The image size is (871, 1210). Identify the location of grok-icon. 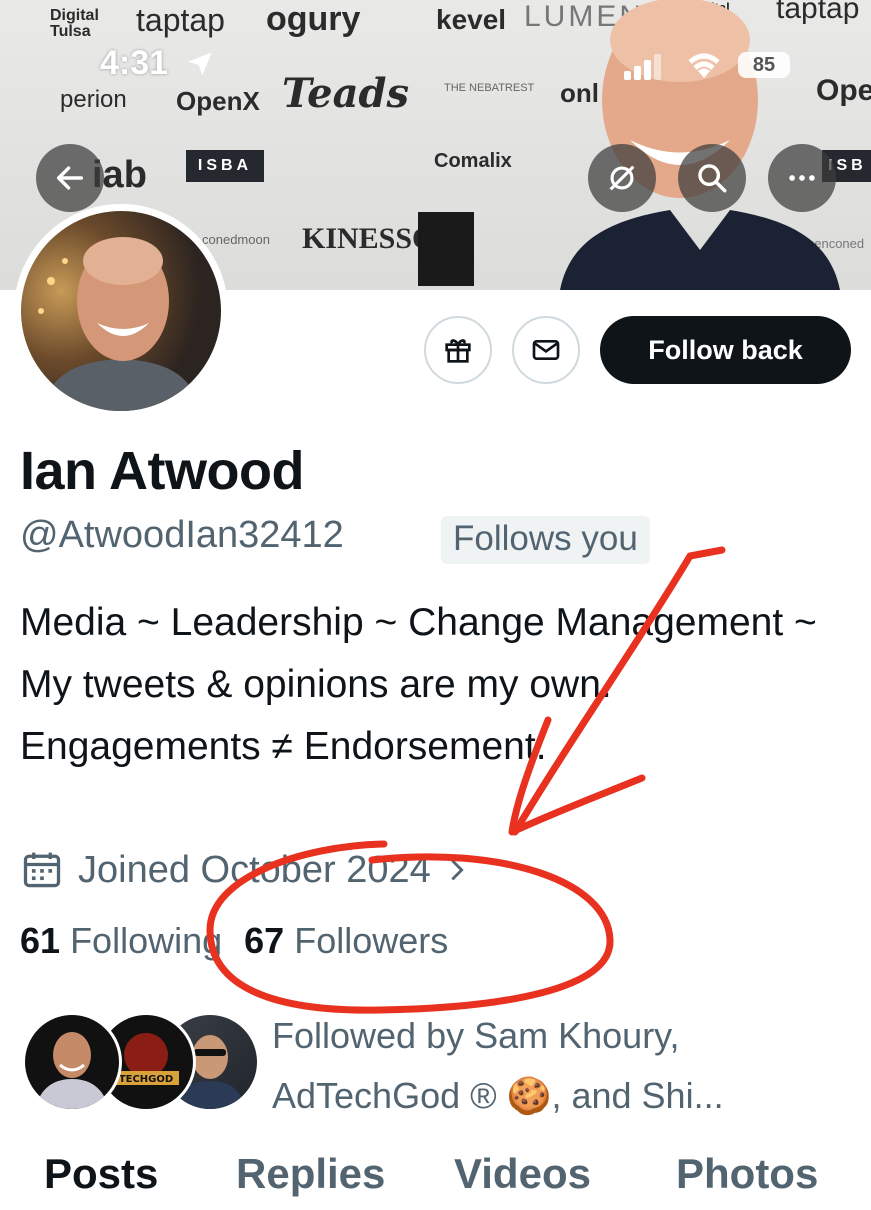
(622, 178).